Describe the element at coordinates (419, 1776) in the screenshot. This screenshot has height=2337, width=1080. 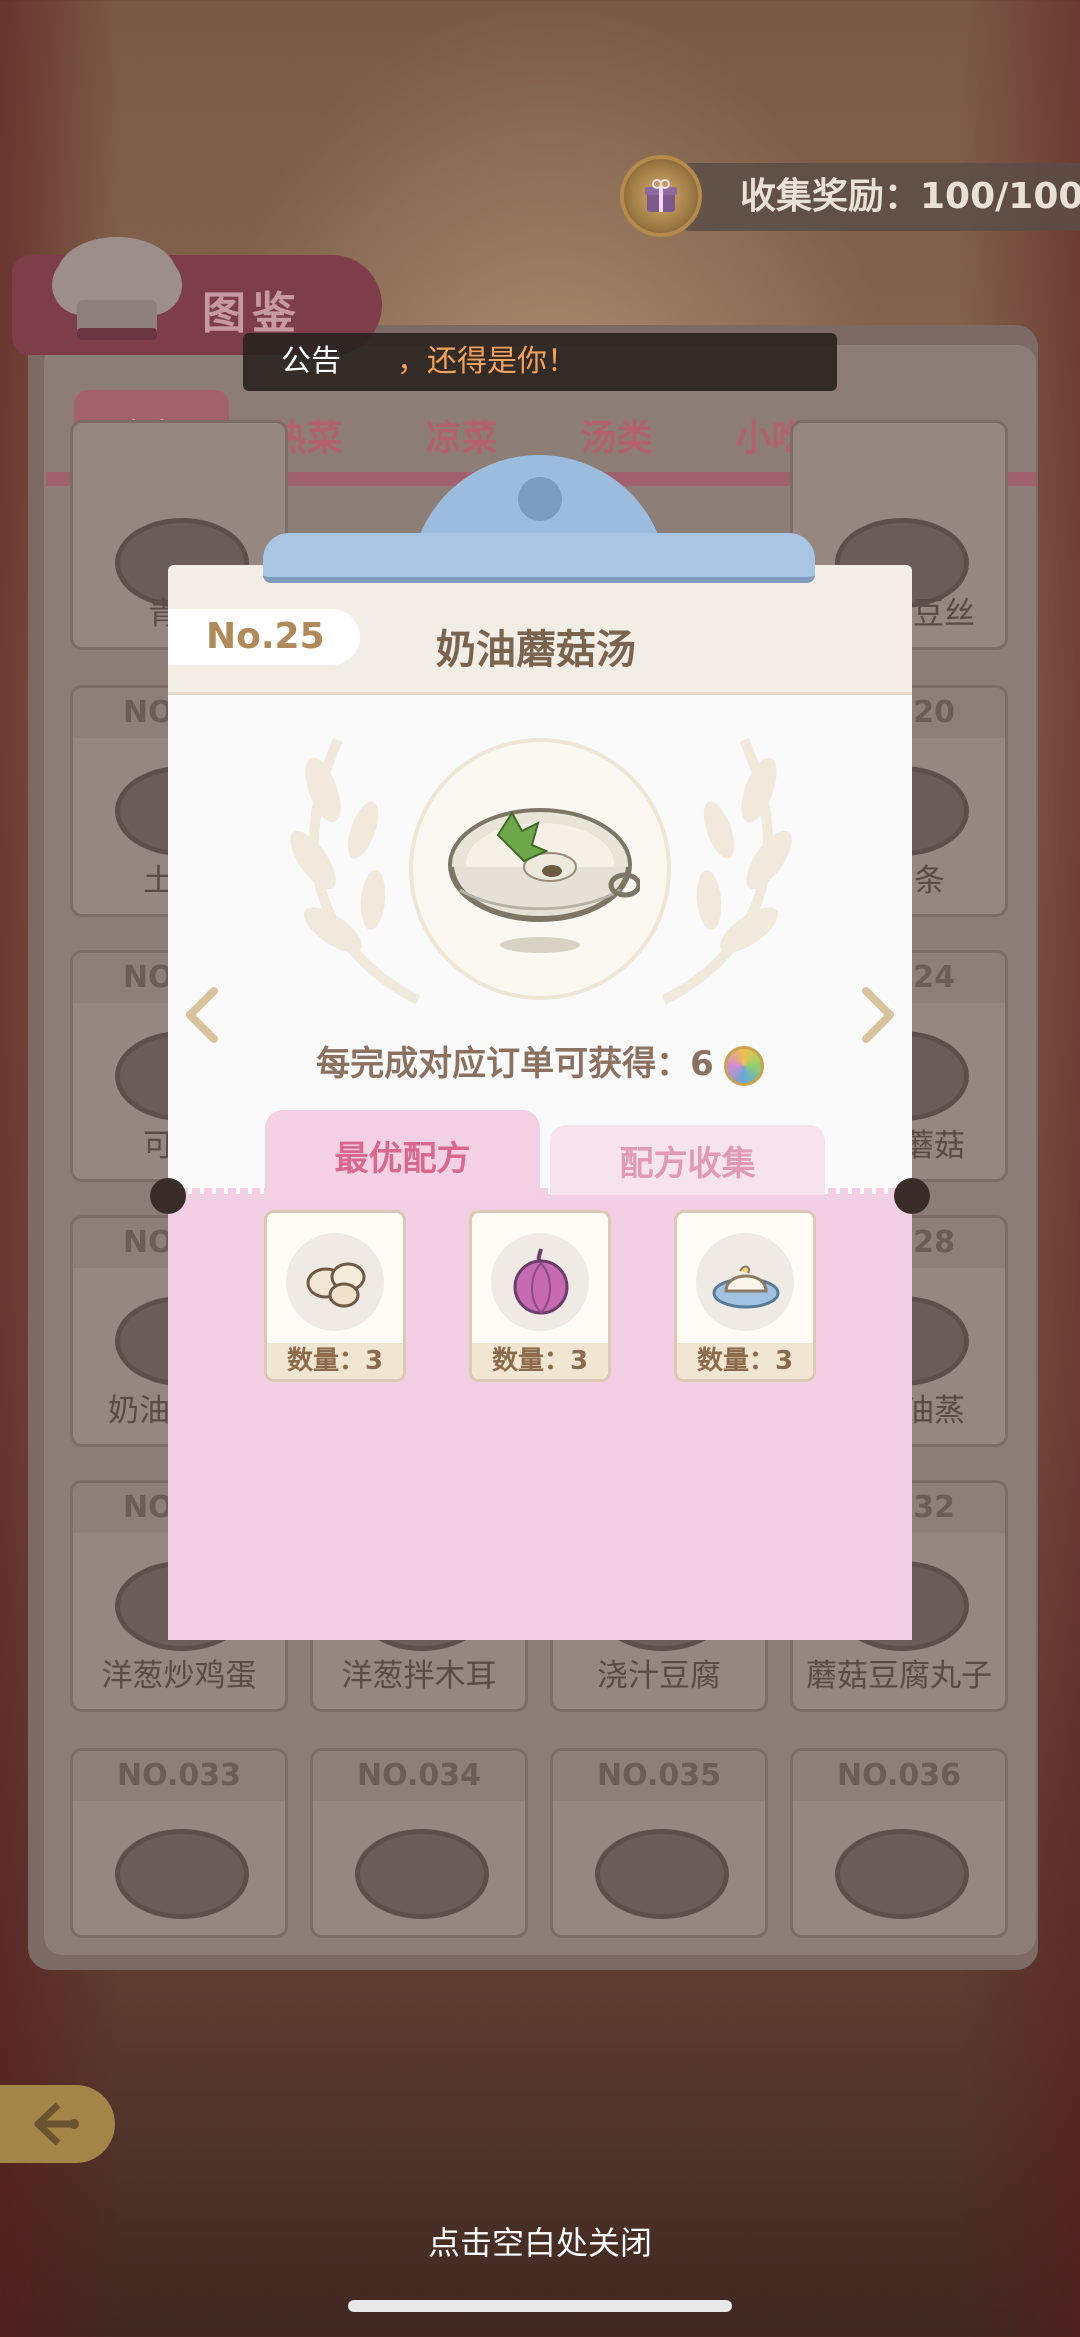
I see `dish-card-number: NO.034` at that location.